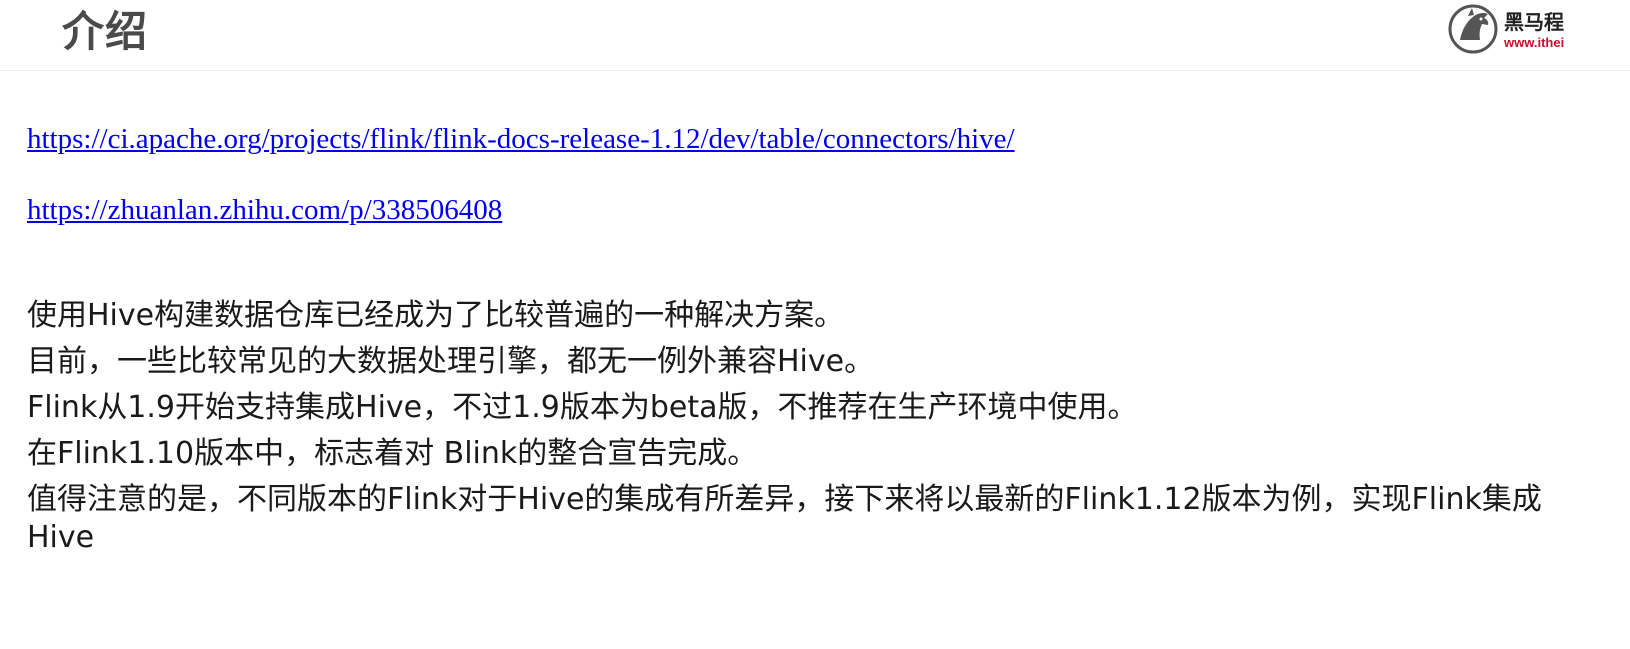 The image size is (1630, 649). Describe the element at coordinates (1473, 29) in the screenshot. I see `horse-head-logo-icon` at that location.